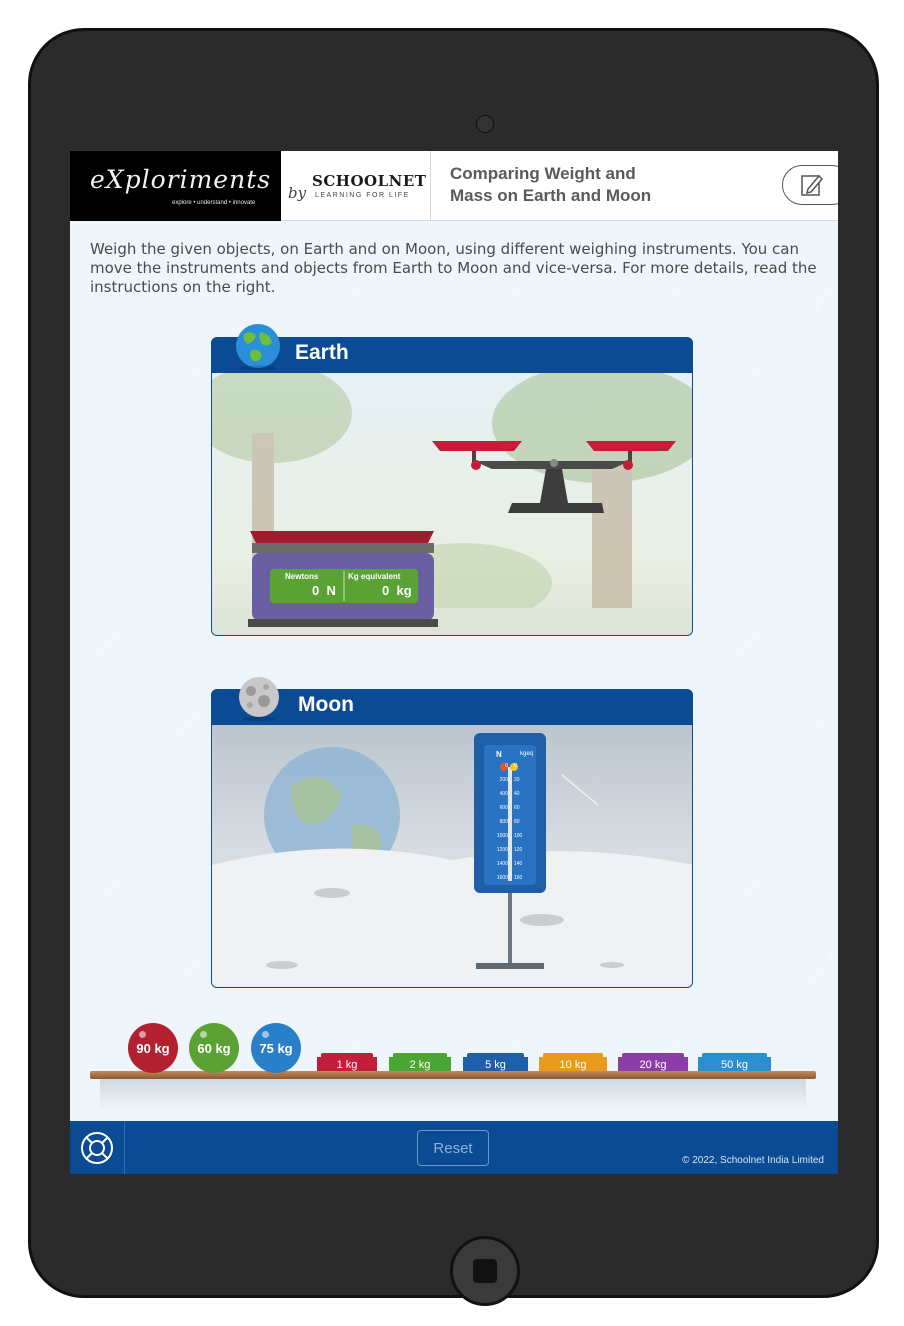 Image resolution: width=904 pixels, height=1326 pixels. Describe the element at coordinates (502, 850) in the screenshot. I see `tick-label-newtons: 1200` at that location.